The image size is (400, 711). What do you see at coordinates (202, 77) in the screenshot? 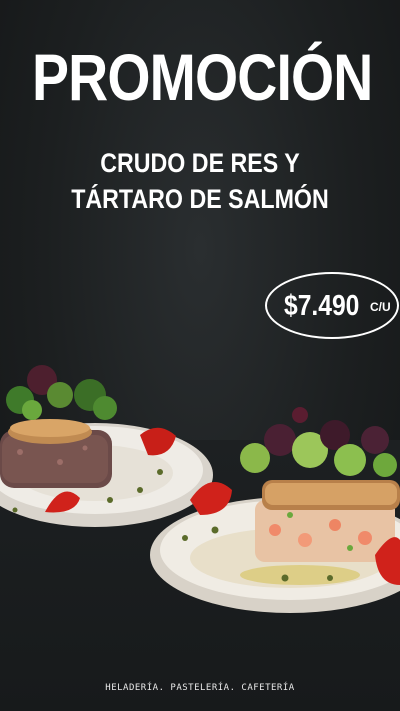
I see `headline: PROMOCIÓN` at bounding box center [202, 77].